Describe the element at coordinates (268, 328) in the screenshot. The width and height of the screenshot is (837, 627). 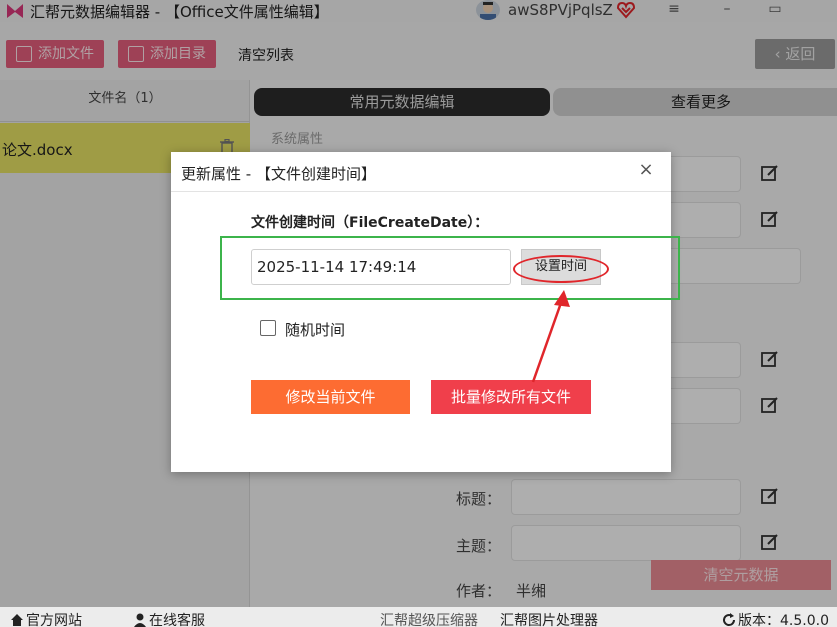
I see `random-time-checkbox` at that location.